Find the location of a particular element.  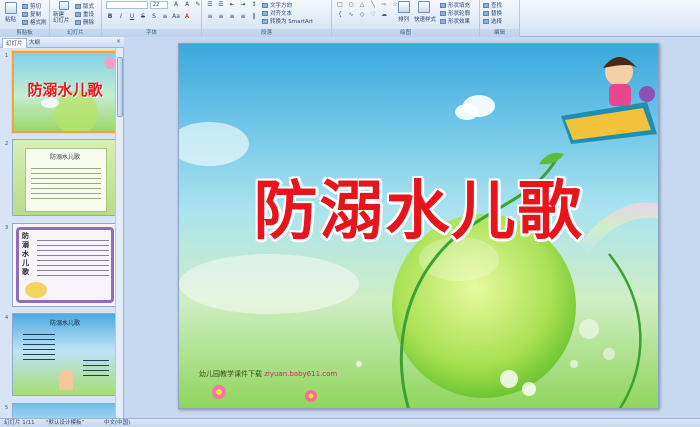

new-slide-button: 新建 幻灯片 is located at coordinates (61, 18).